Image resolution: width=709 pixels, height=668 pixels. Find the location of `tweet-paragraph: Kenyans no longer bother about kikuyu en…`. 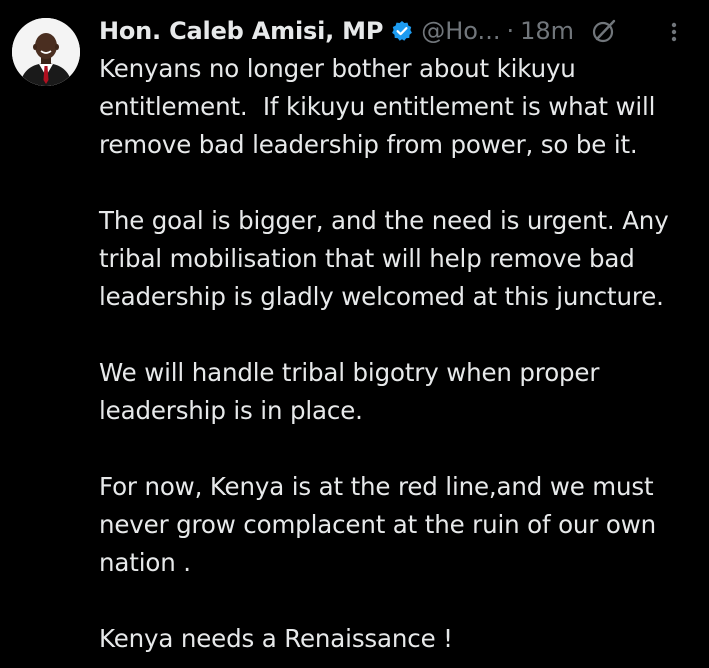

tweet-paragraph: Kenyans no longer bother about kikuyu en… is located at coordinates (381, 106).